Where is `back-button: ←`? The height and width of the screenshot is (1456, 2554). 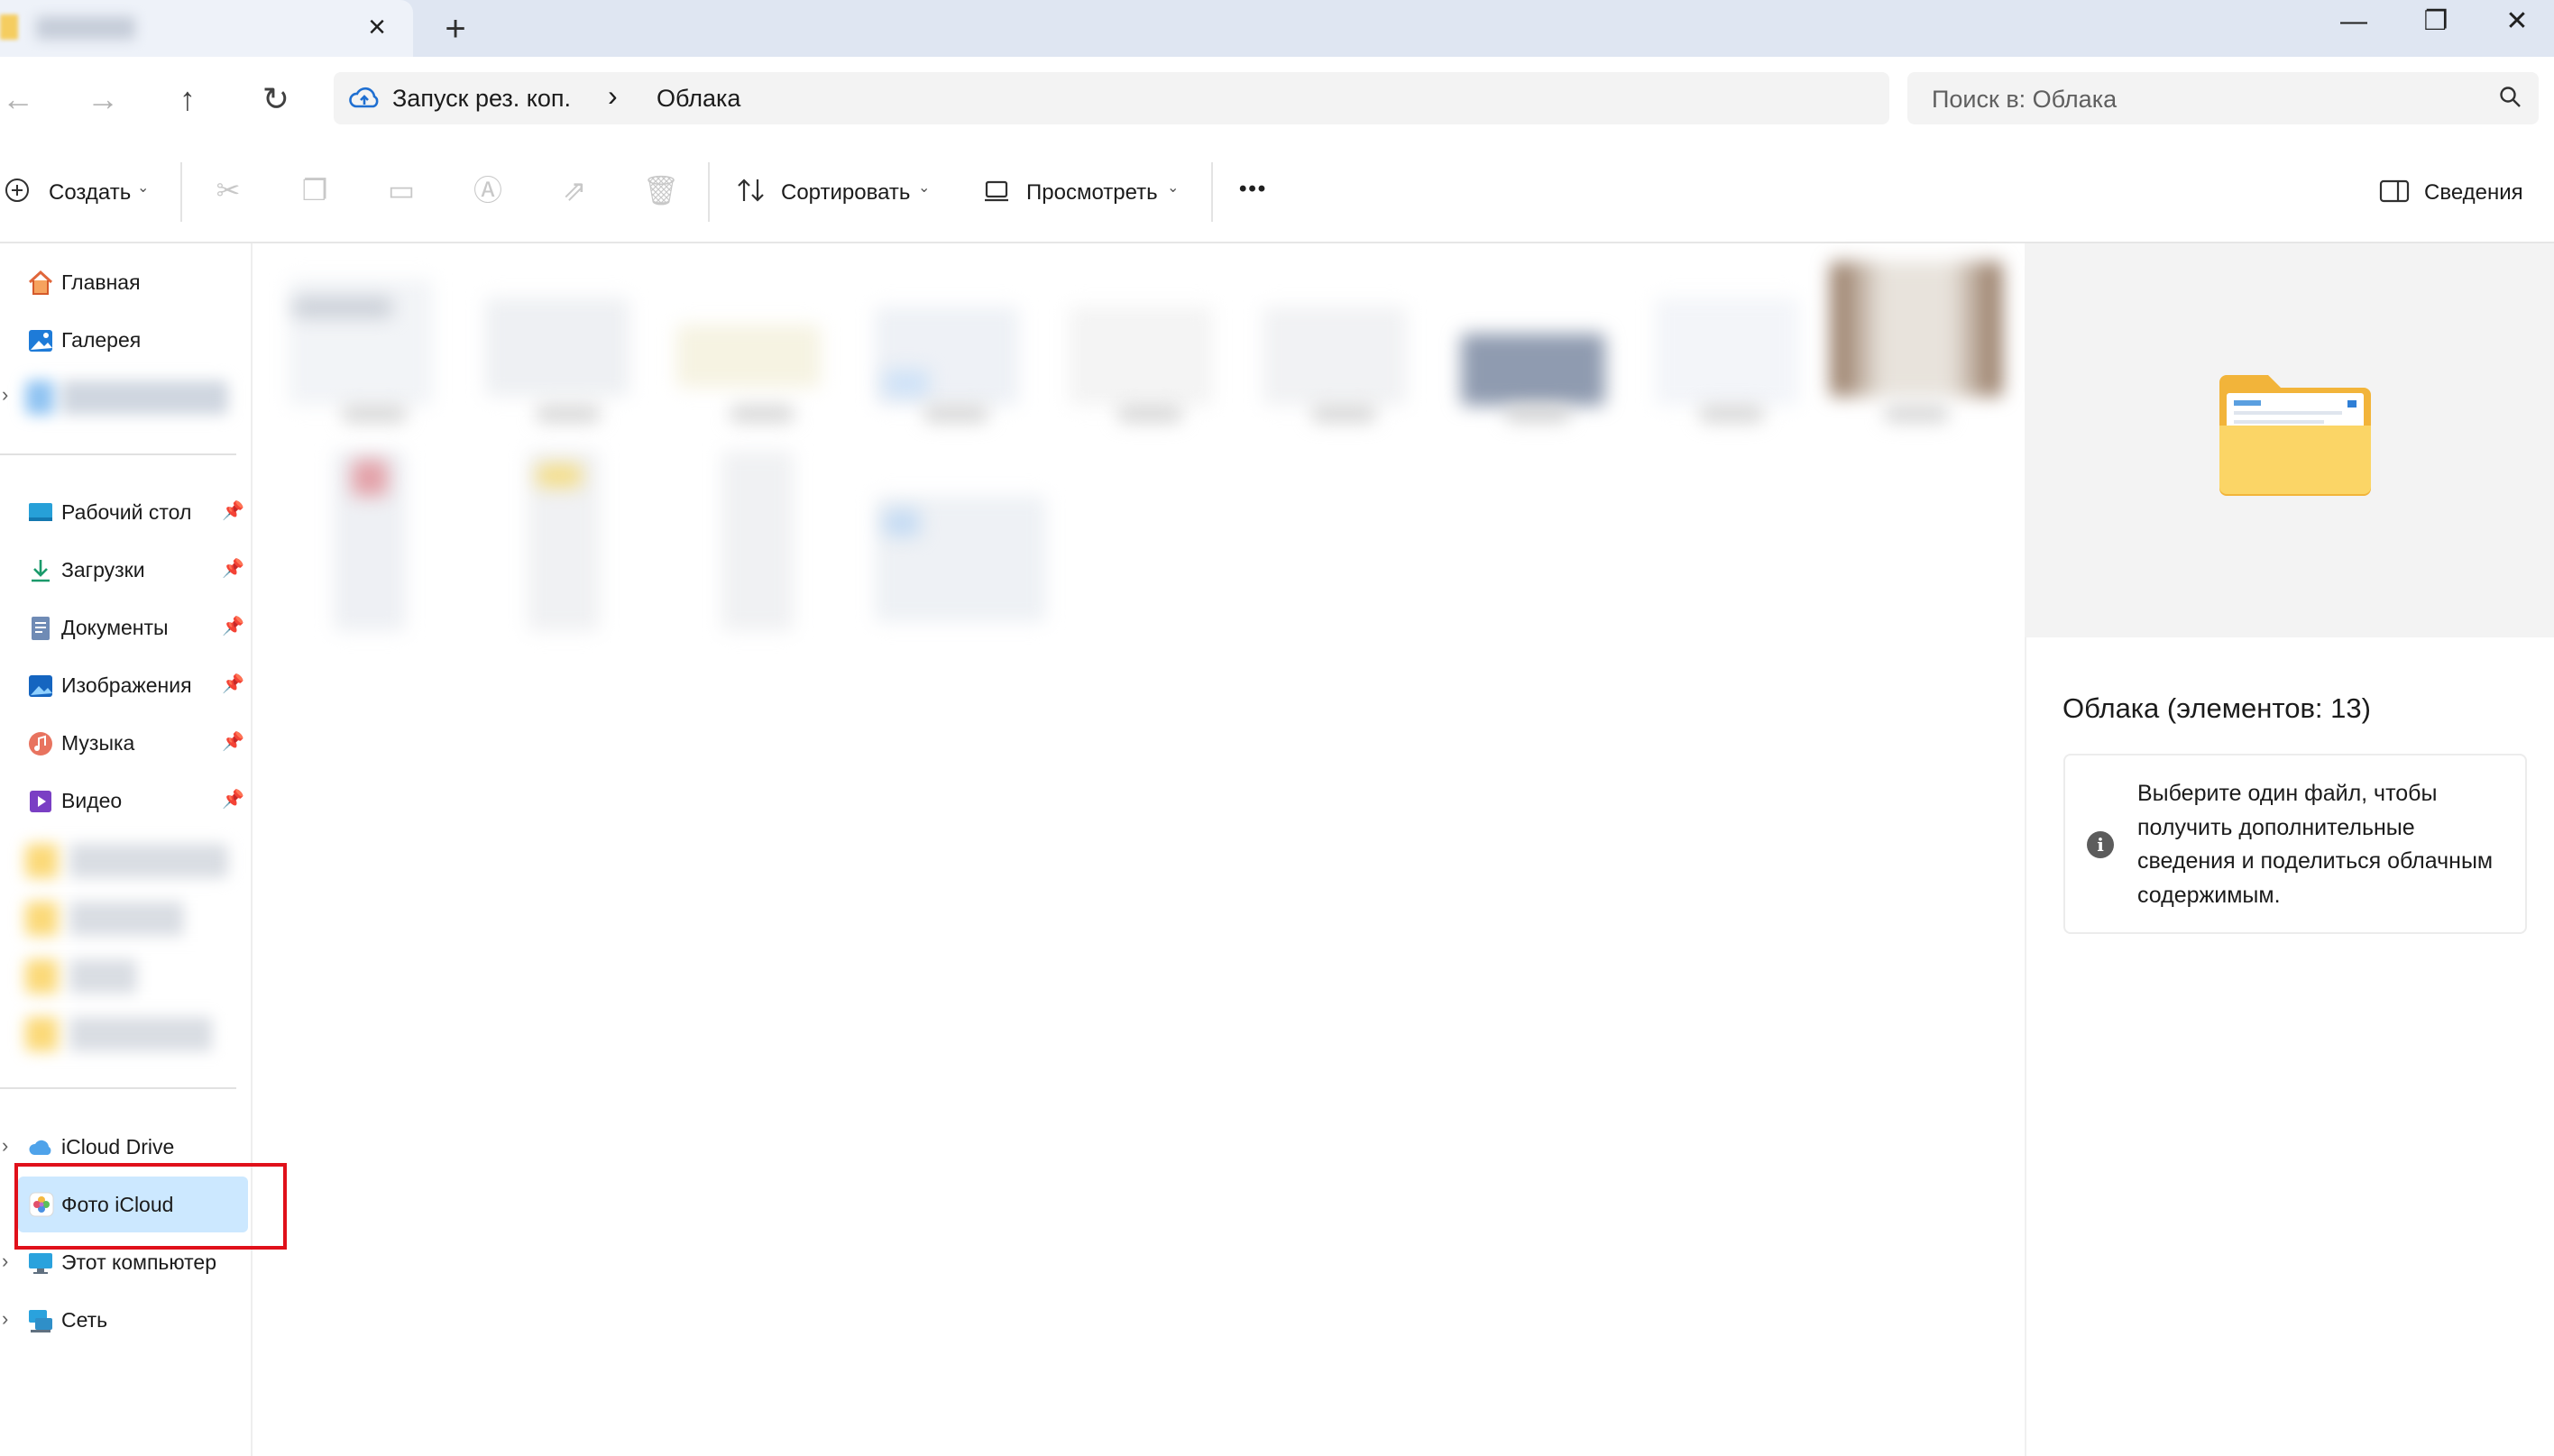 back-button: ← is located at coordinates (21, 99).